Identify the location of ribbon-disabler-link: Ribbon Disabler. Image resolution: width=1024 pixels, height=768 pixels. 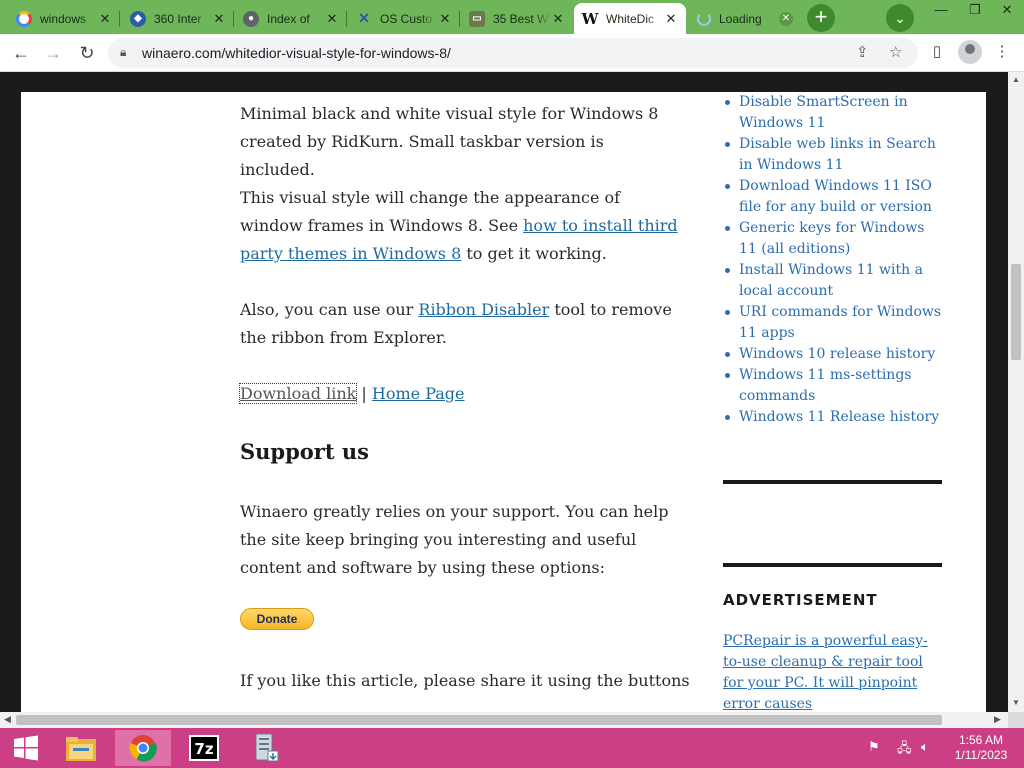
(483, 309).